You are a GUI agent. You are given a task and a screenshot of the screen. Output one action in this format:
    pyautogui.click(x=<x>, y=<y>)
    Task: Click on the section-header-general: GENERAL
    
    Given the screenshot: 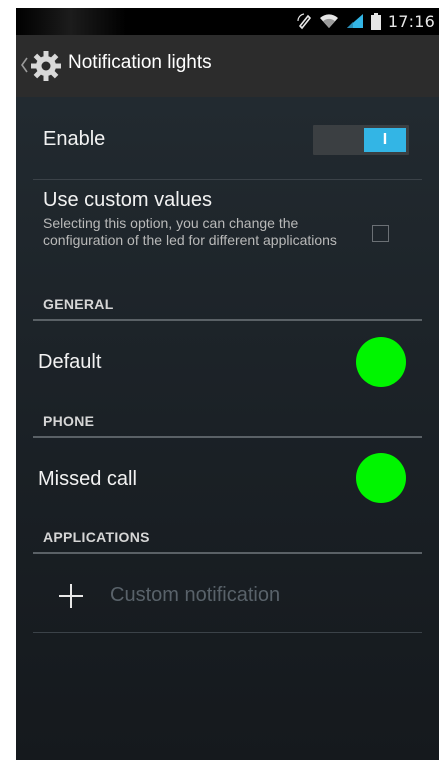 What is the action you would take?
    pyautogui.click(x=78, y=304)
    